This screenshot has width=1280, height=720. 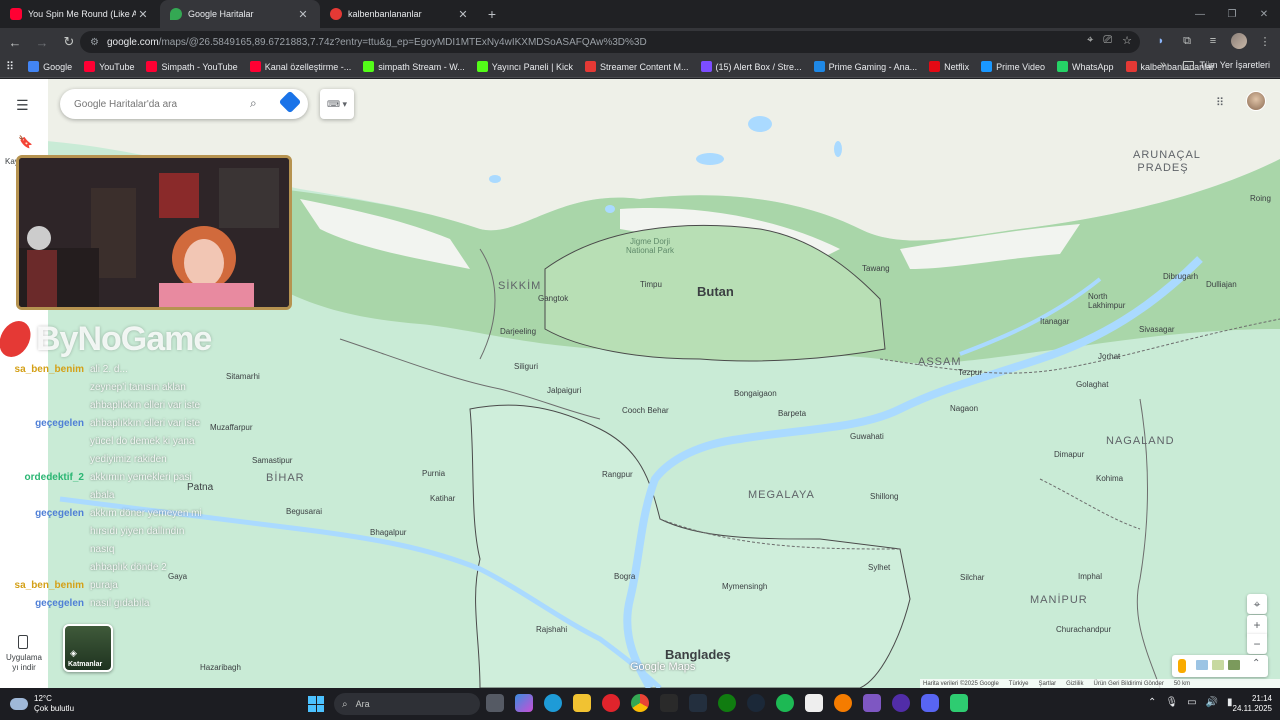 I want to click on tab-kalbenbanlananlar: kalbenbanlananlar ✕, so click(x=400, y=14).